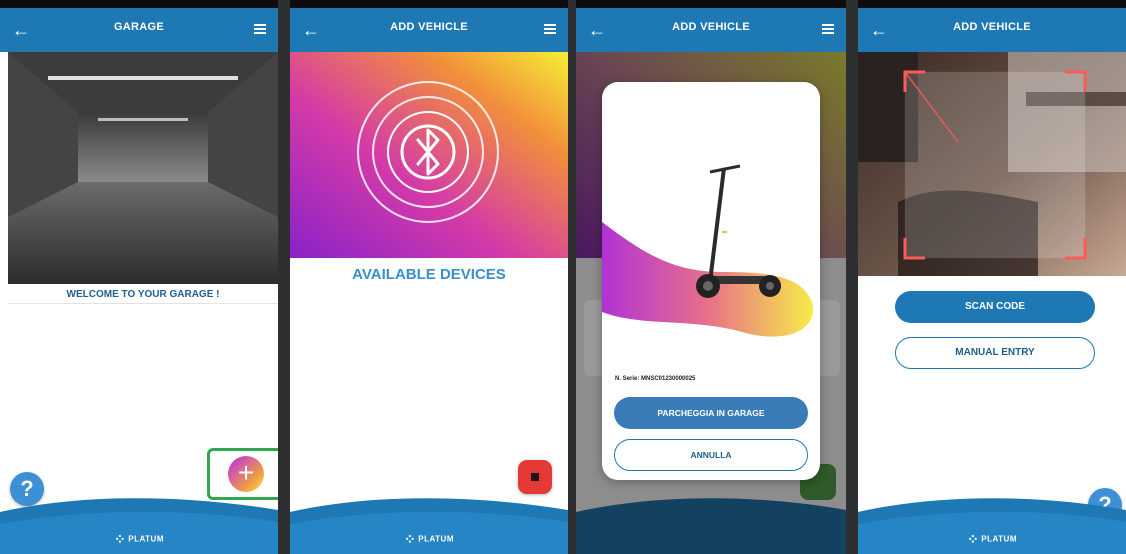 This screenshot has width=1126, height=554. I want to click on footer-wave, so click(711, 526).